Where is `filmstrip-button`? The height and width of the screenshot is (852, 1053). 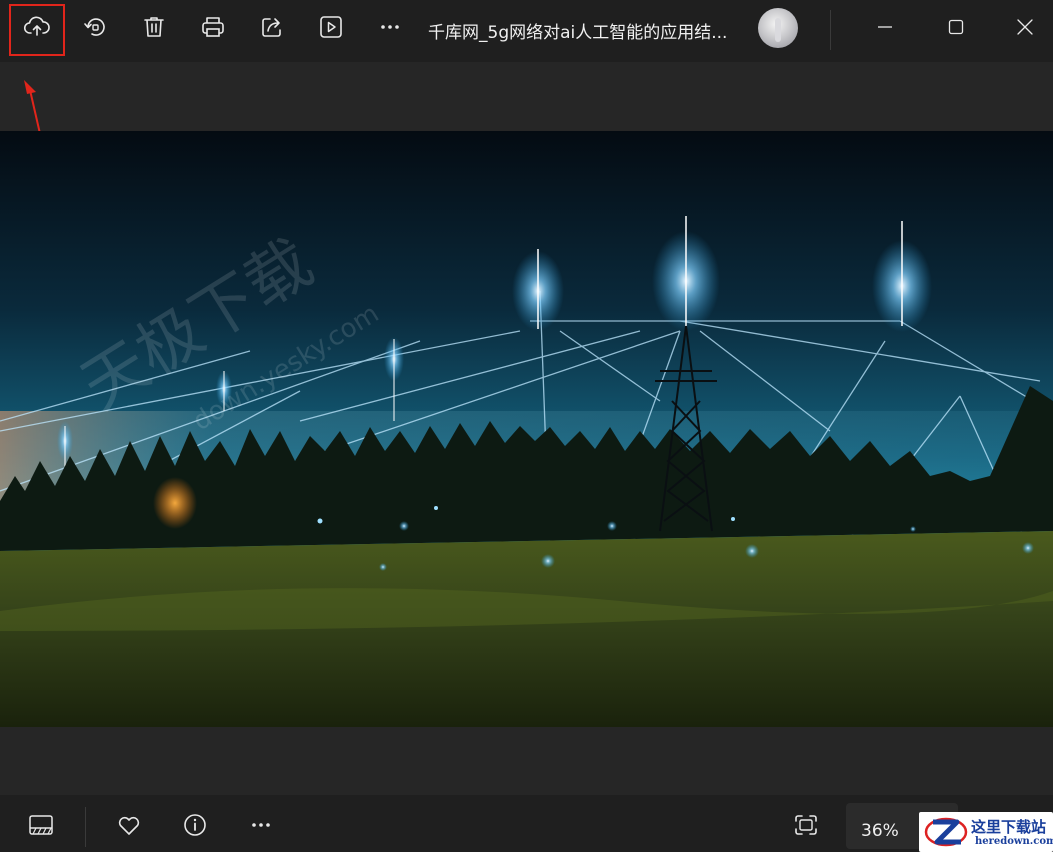
filmstrip-button is located at coordinates (41, 825).